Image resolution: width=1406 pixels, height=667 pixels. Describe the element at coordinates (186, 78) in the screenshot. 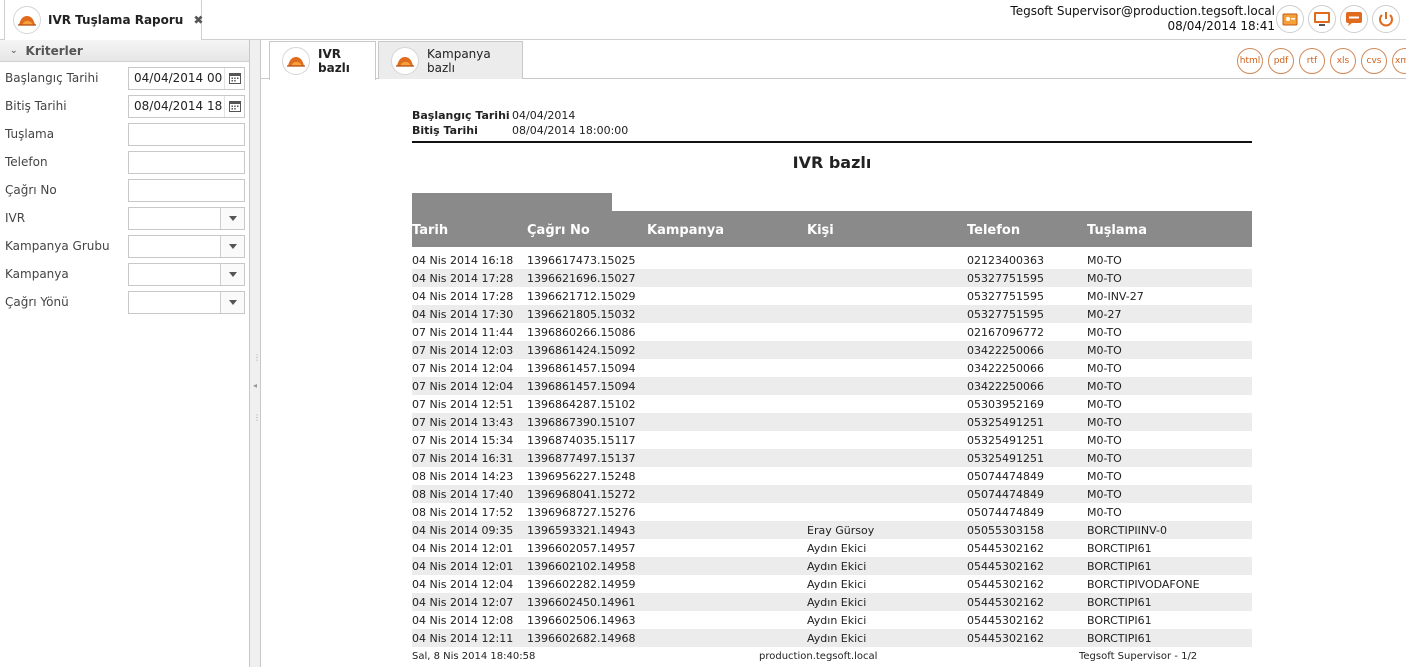

I see `start-date-input: 04/04/2014 00` at that location.